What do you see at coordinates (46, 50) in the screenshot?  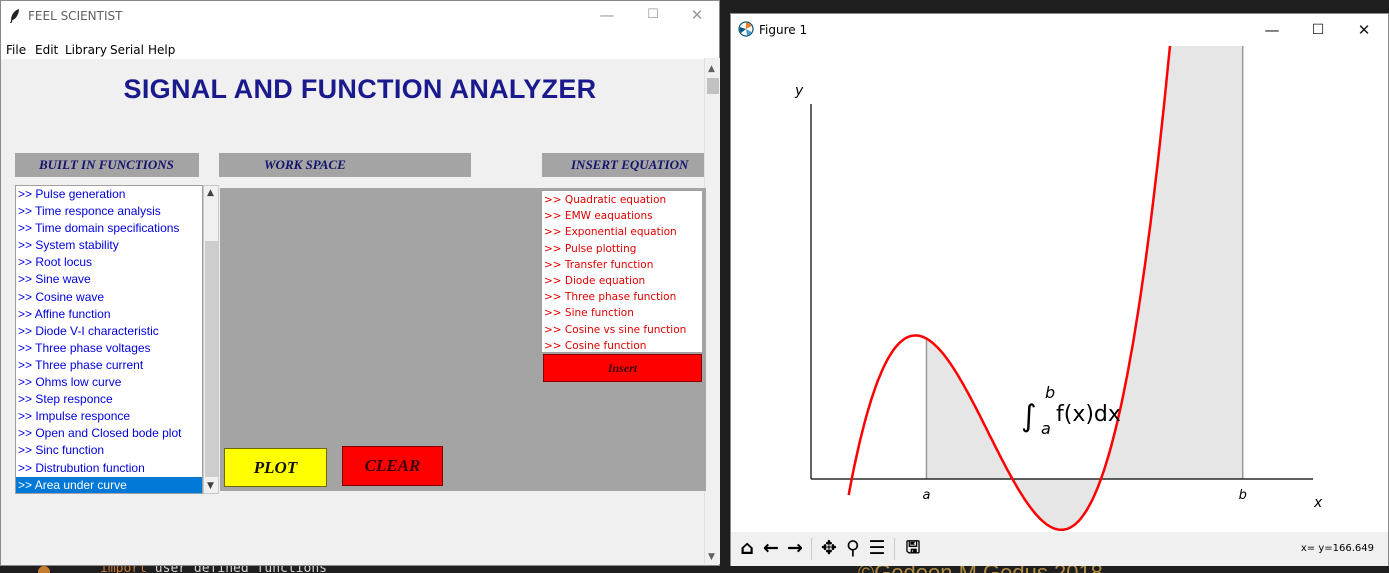 I see `menu-edit: Edit` at bounding box center [46, 50].